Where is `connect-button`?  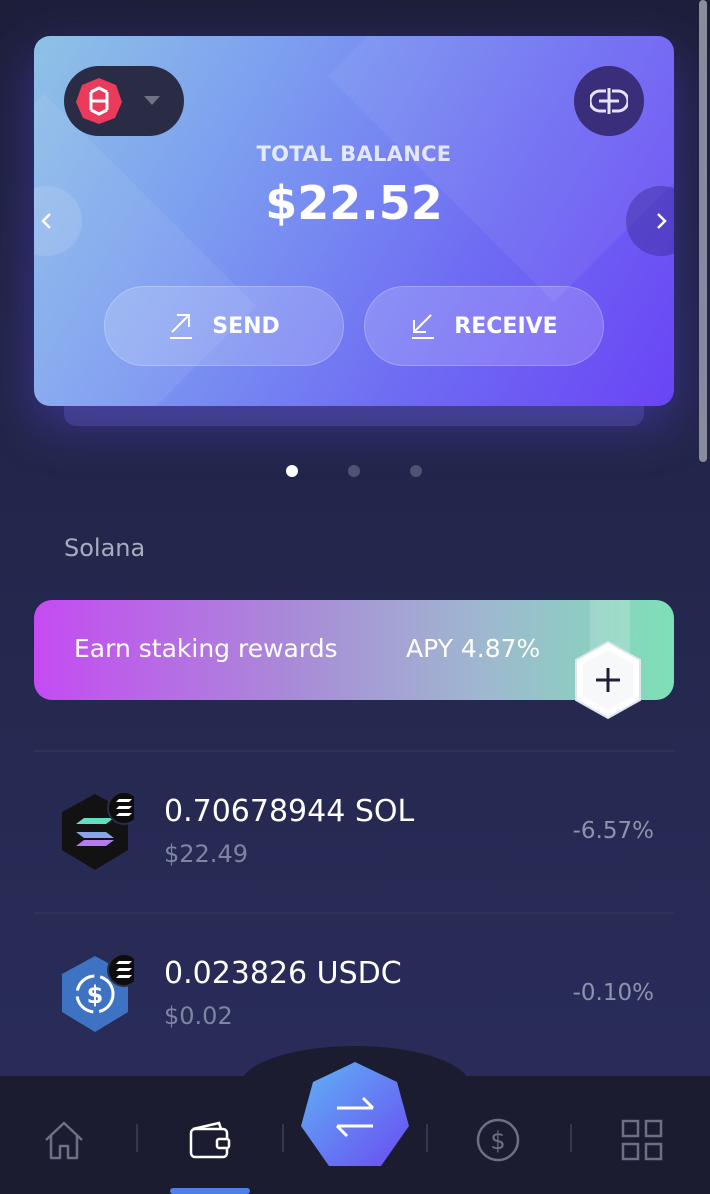 connect-button is located at coordinates (609, 101).